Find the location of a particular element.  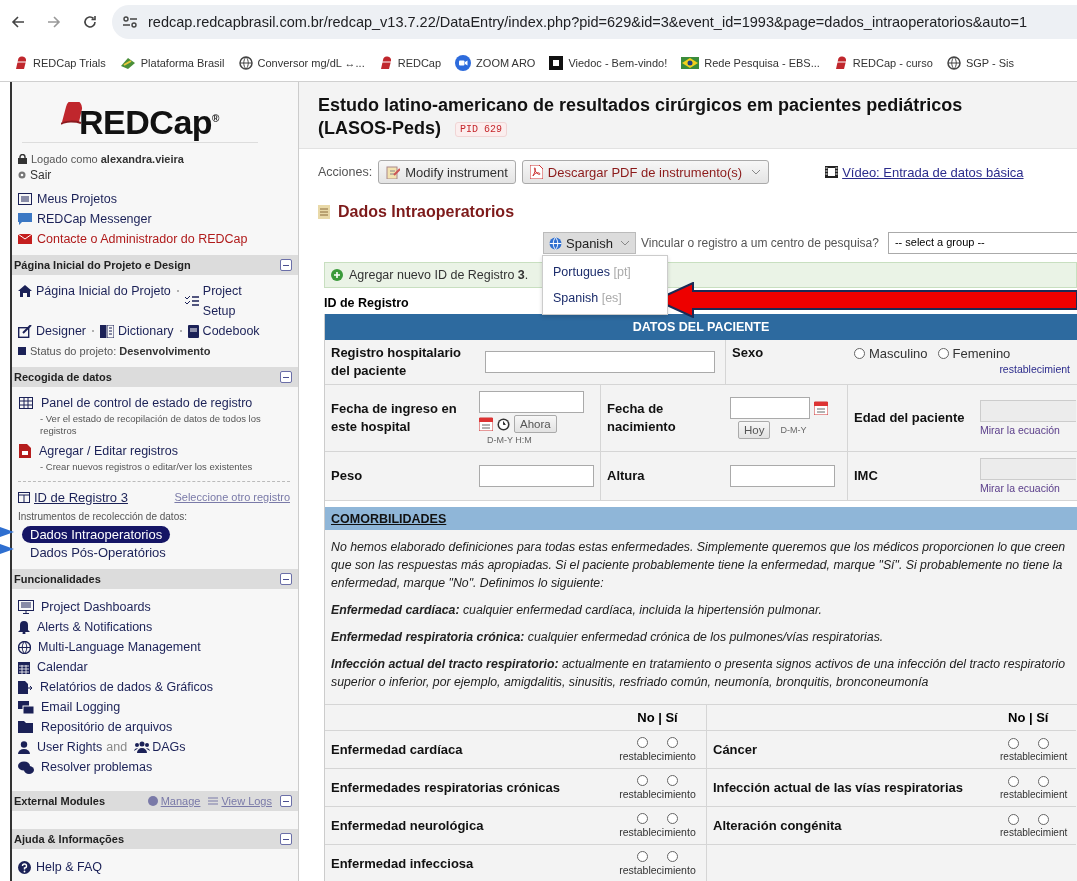

menu-item: Portugues [pt] is located at coordinates (605, 272).